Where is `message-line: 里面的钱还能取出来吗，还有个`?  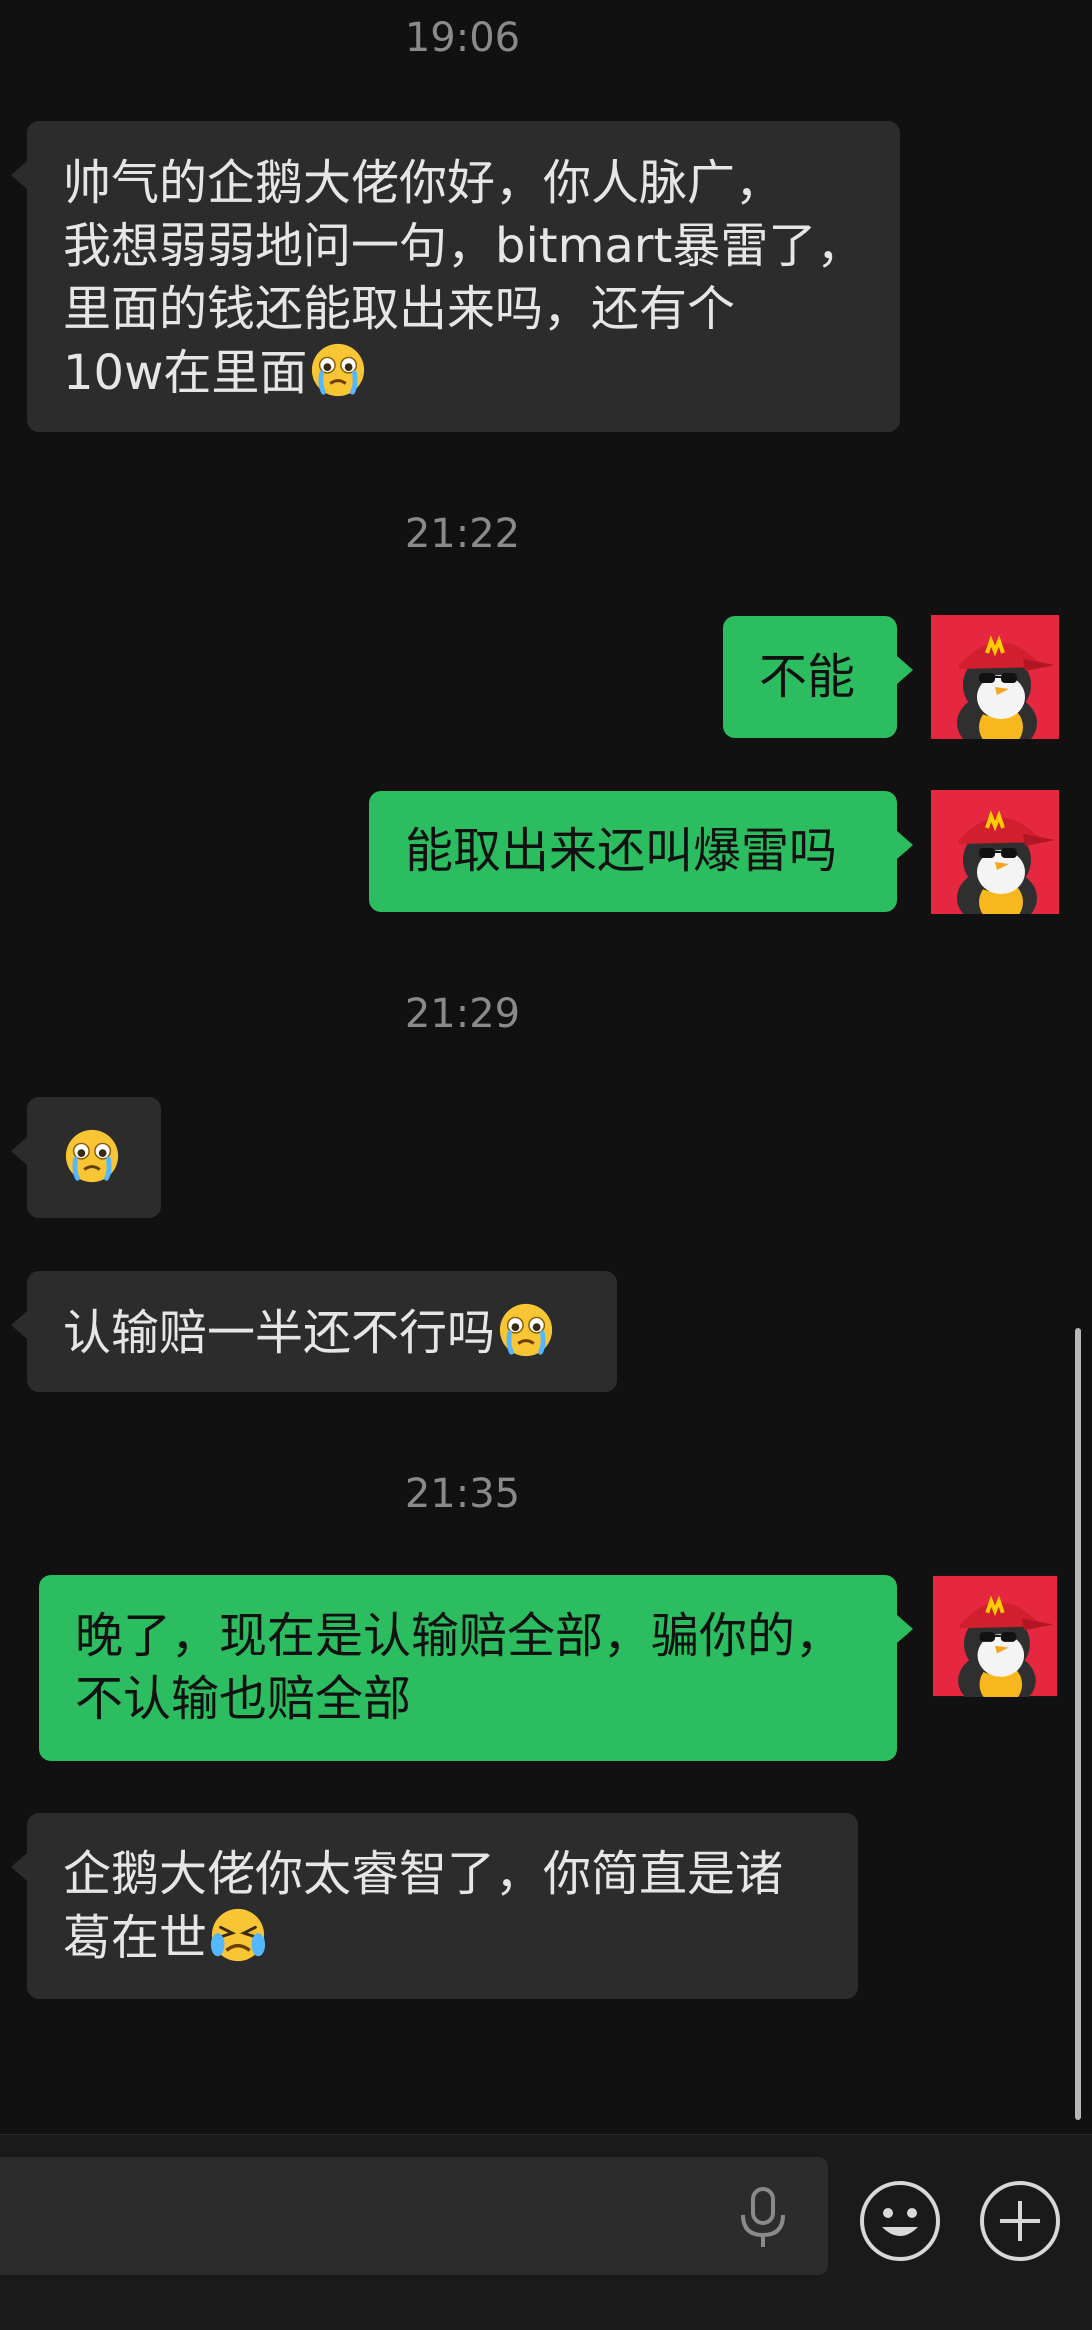
message-line: 里面的钱还能取出来吗，还有个 is located at coordinates (399, 309).